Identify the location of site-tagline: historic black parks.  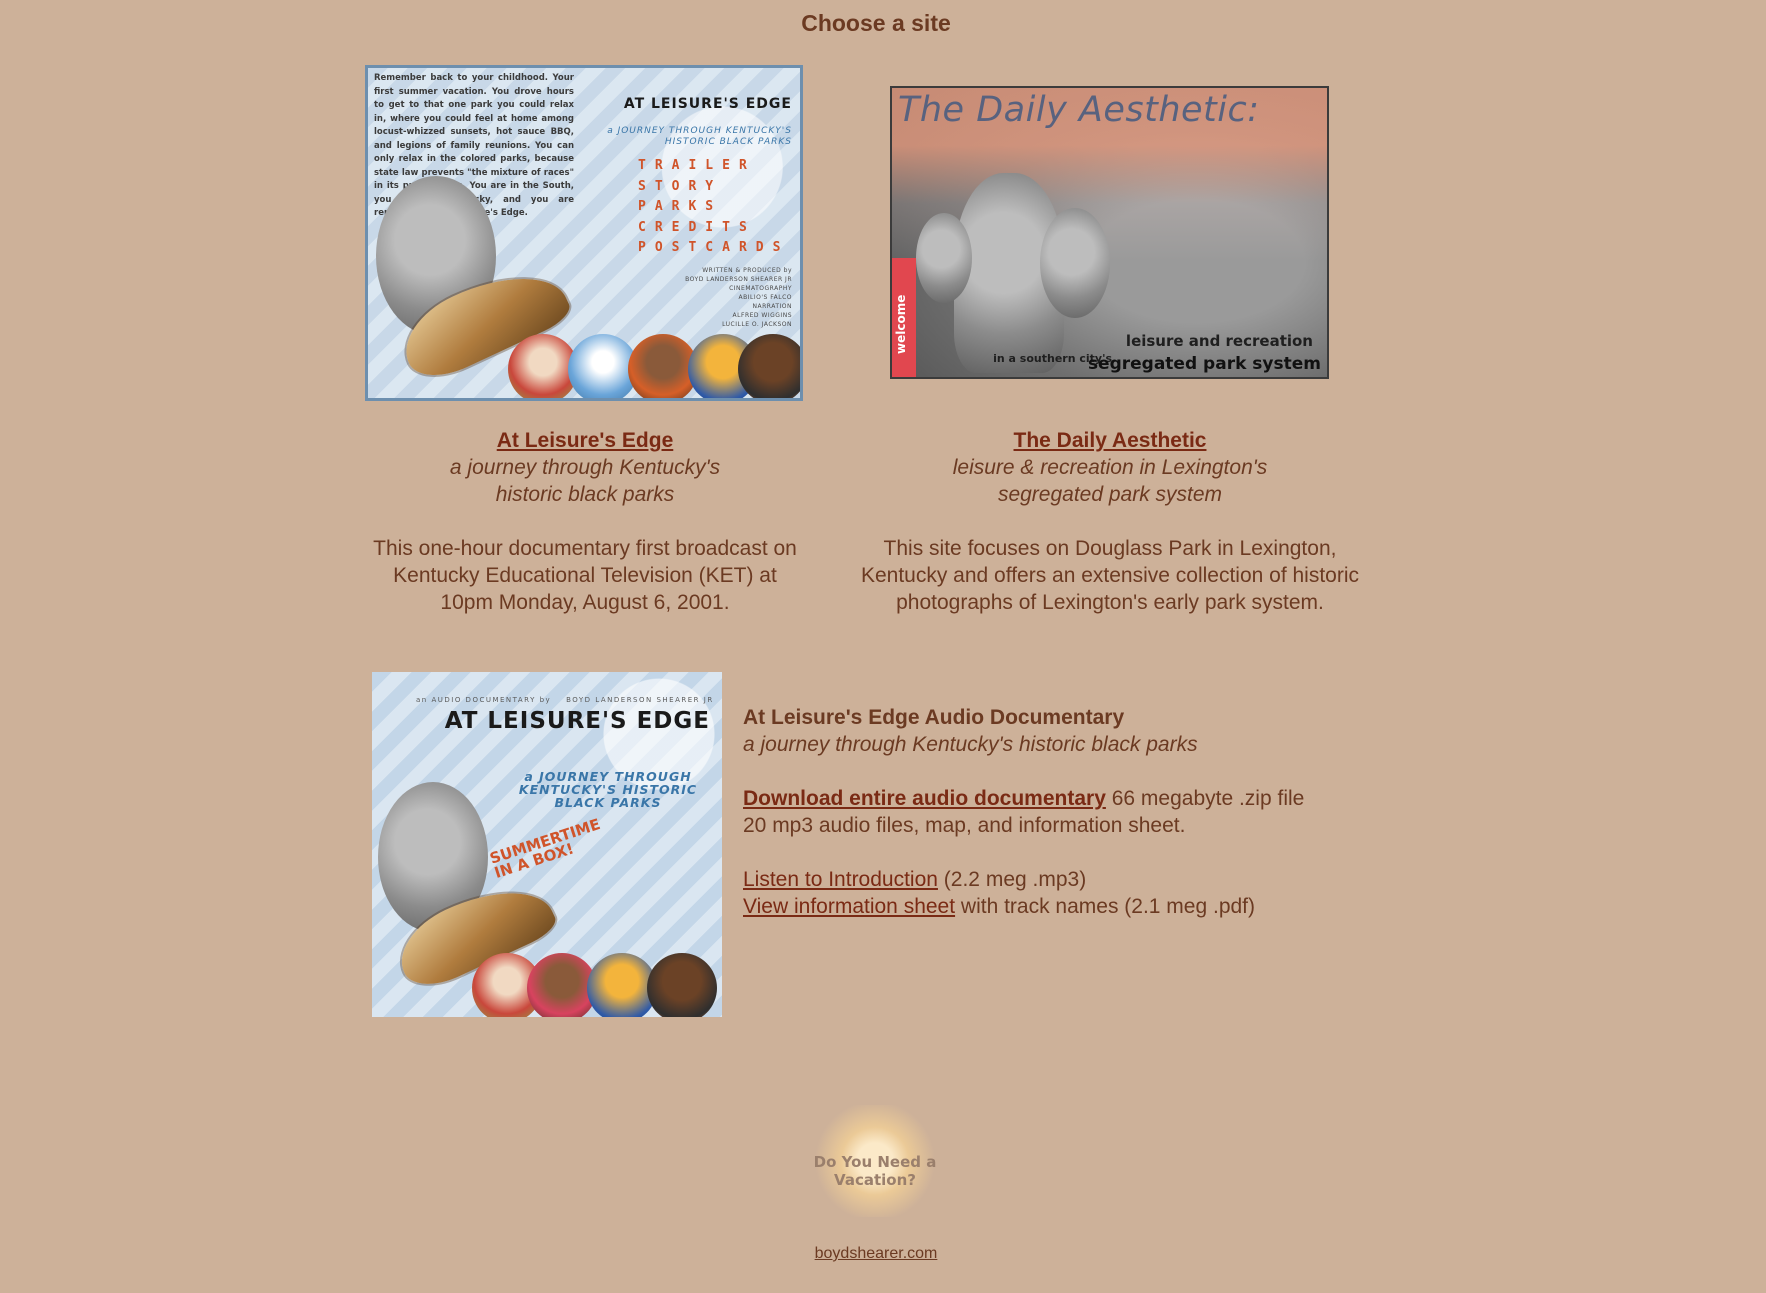
(585, 494).